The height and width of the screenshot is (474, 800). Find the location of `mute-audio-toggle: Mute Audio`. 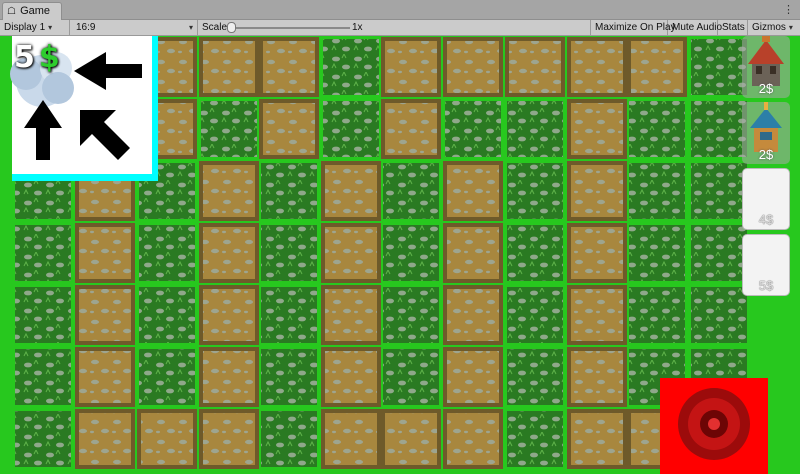

mute-audio-toggle: Mute Audio is located at coordinates (695, 27).